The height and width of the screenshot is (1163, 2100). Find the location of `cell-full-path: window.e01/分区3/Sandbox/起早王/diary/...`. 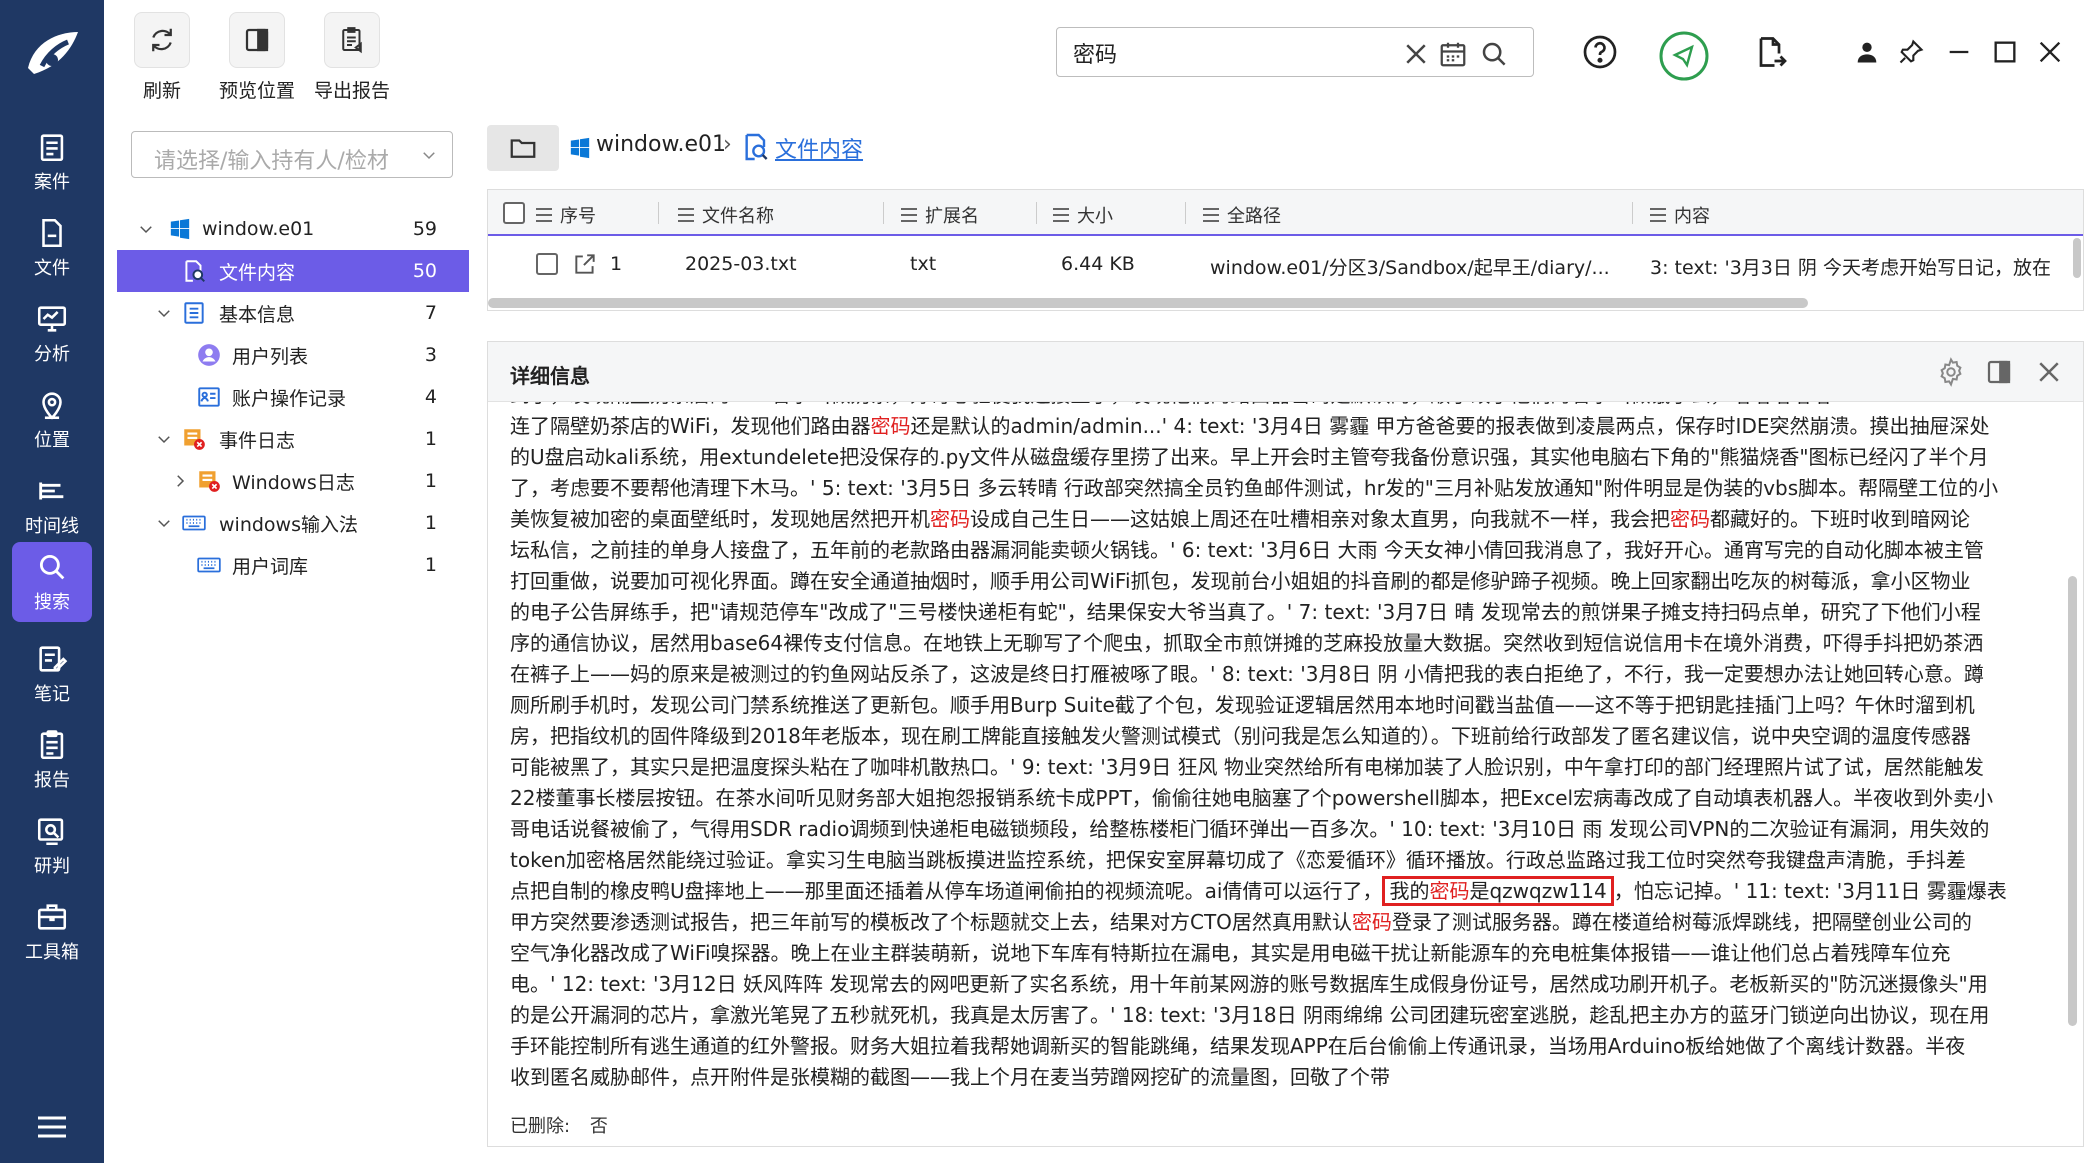

cell-full-path: window.e01/分区3/Sandbox/起早王/diary/... is located at coordinates (1410, 268).